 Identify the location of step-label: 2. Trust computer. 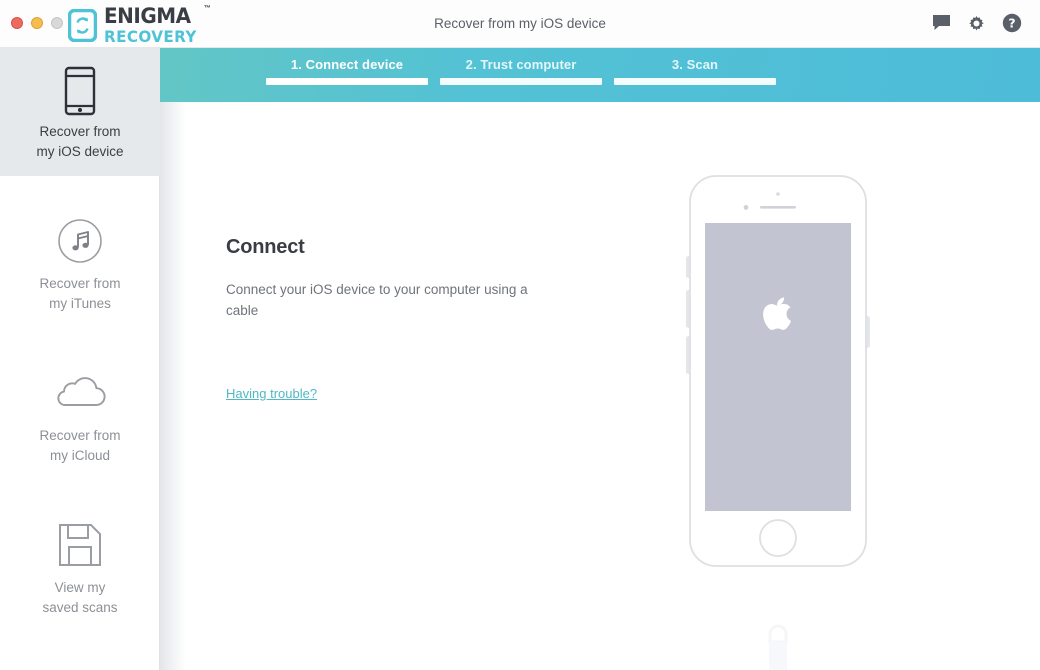
(521, 64).